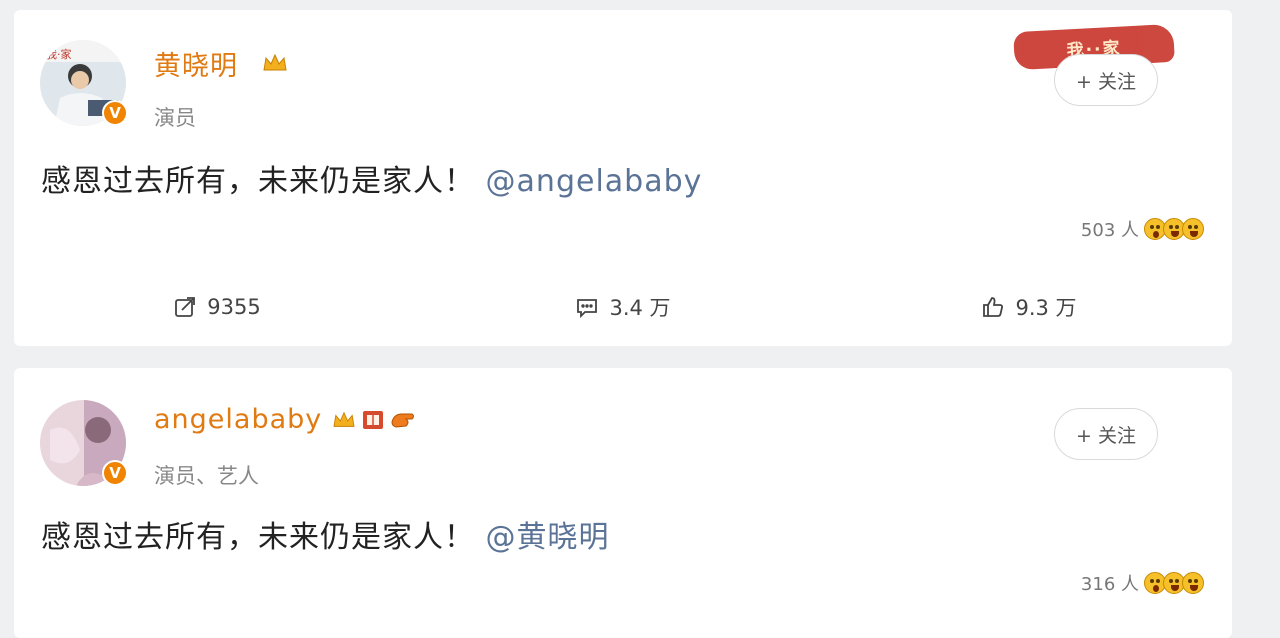 This screenshot has height=638, width=1280. Describe the element at coordinates (1193, 229) in the screenshot. I see `hug-emoji-icon` at that location.